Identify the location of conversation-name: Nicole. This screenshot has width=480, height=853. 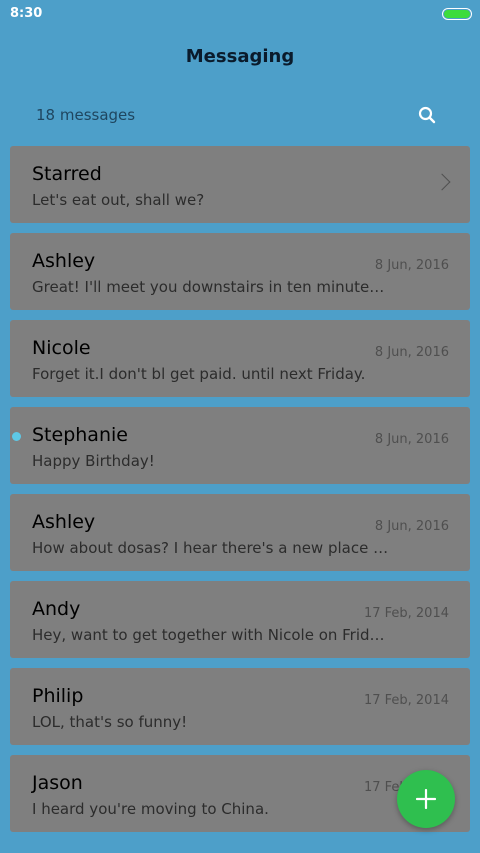
(61, 348).